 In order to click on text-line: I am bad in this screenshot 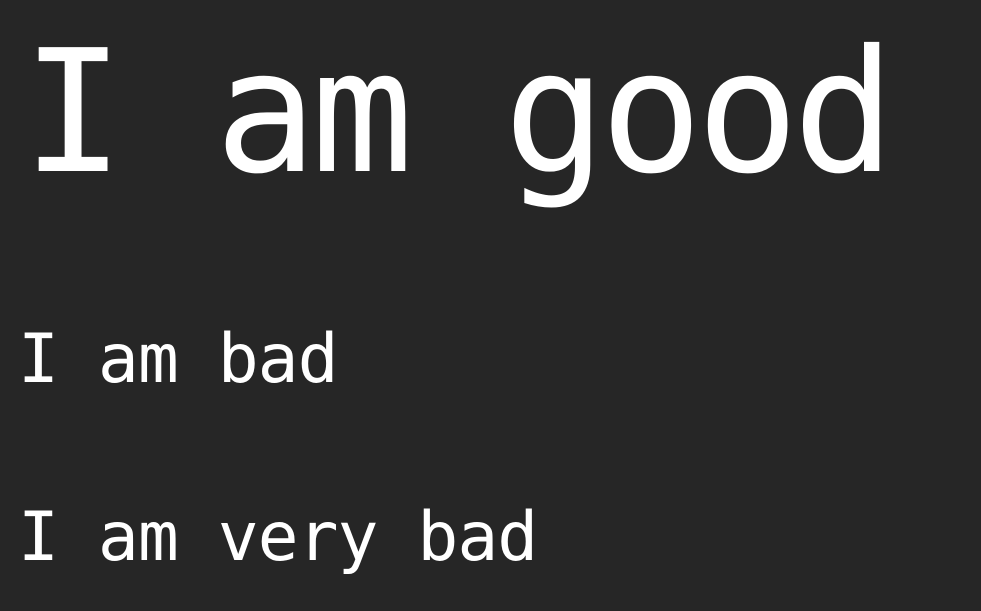, I will do `click(178, 359)`.